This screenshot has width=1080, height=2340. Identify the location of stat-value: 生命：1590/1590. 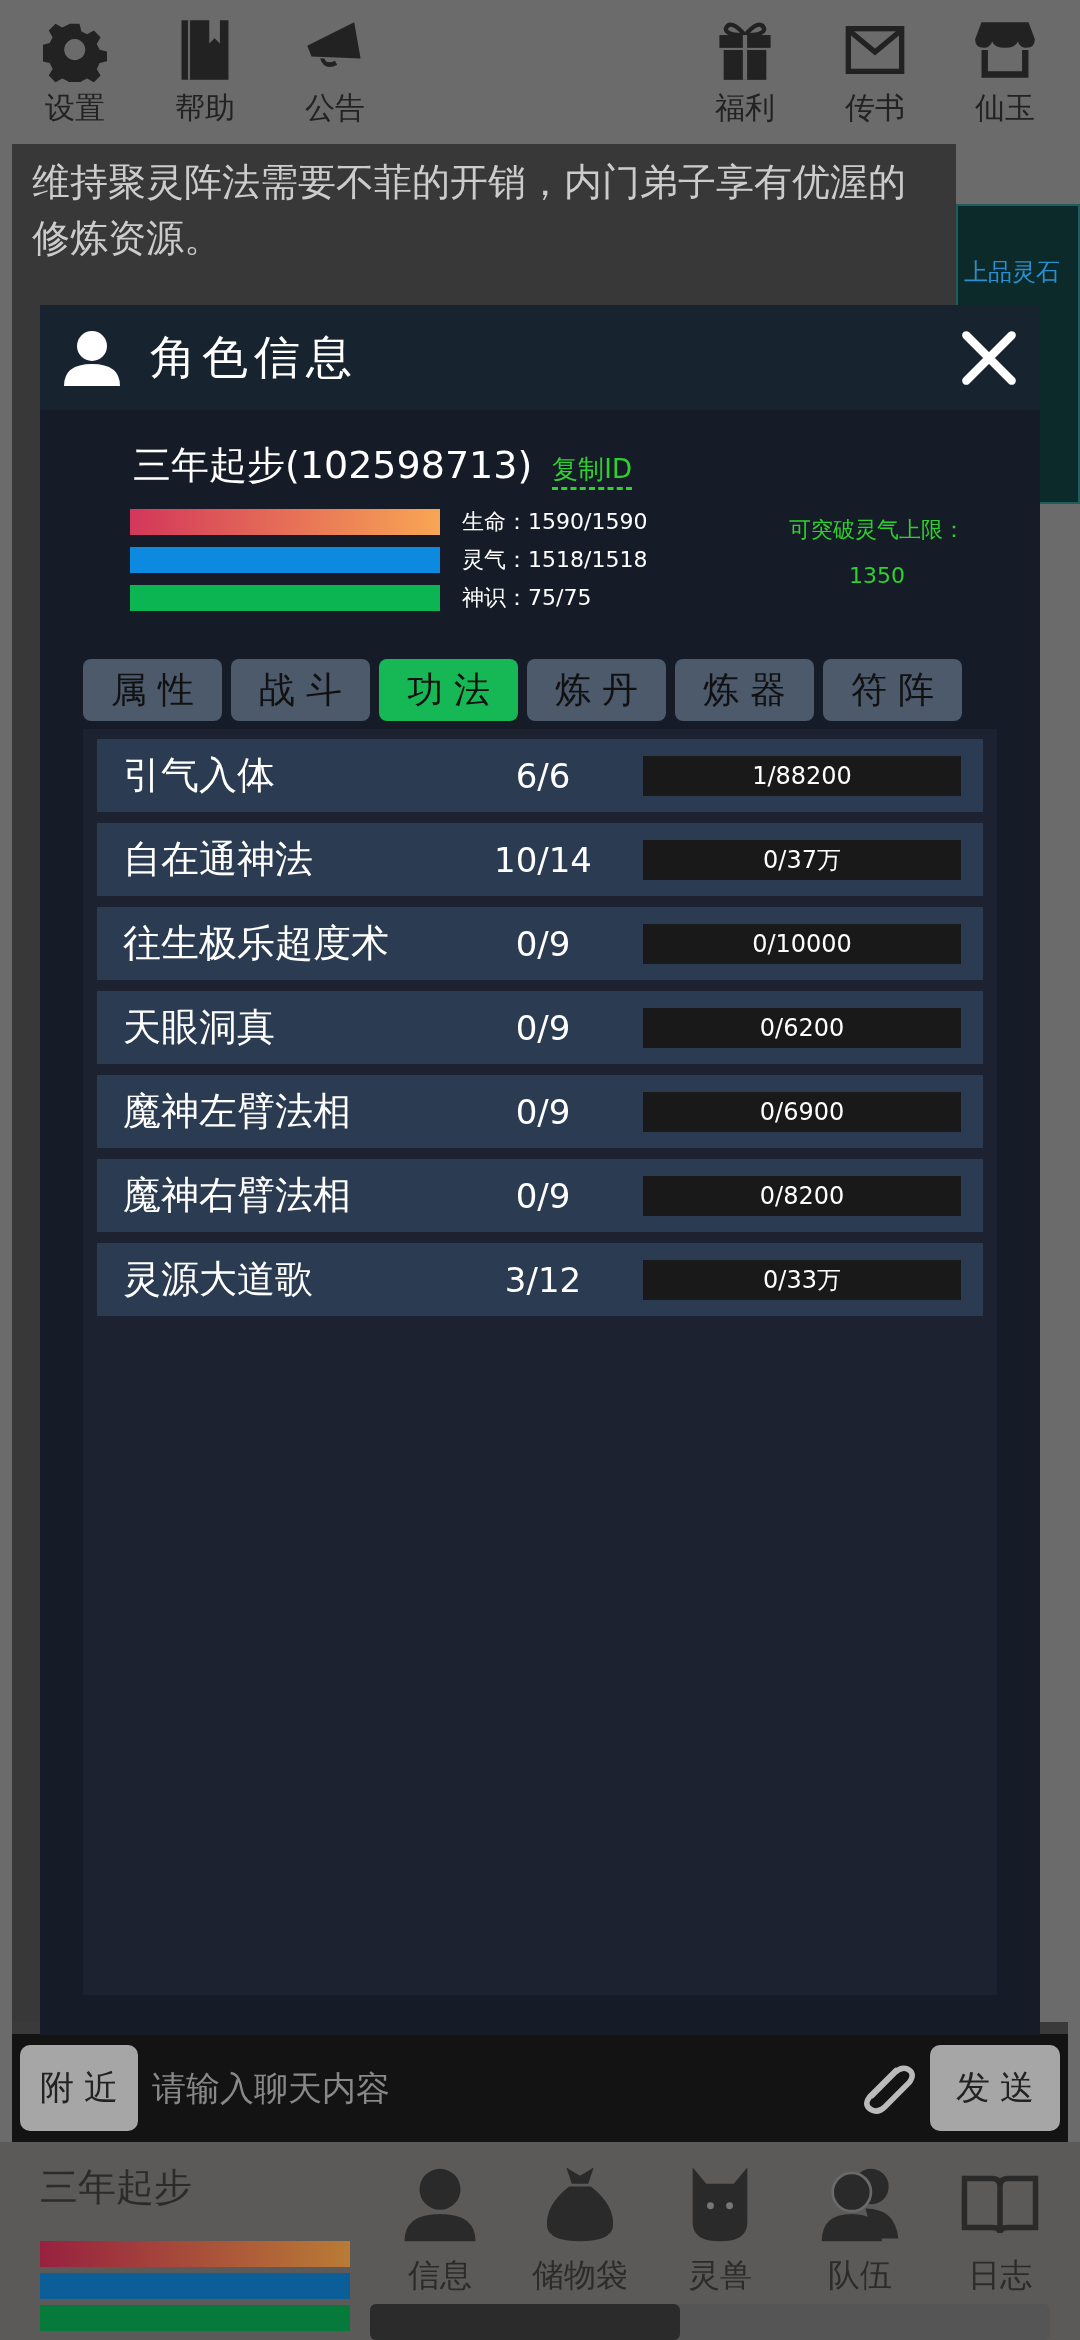
(555, 522).